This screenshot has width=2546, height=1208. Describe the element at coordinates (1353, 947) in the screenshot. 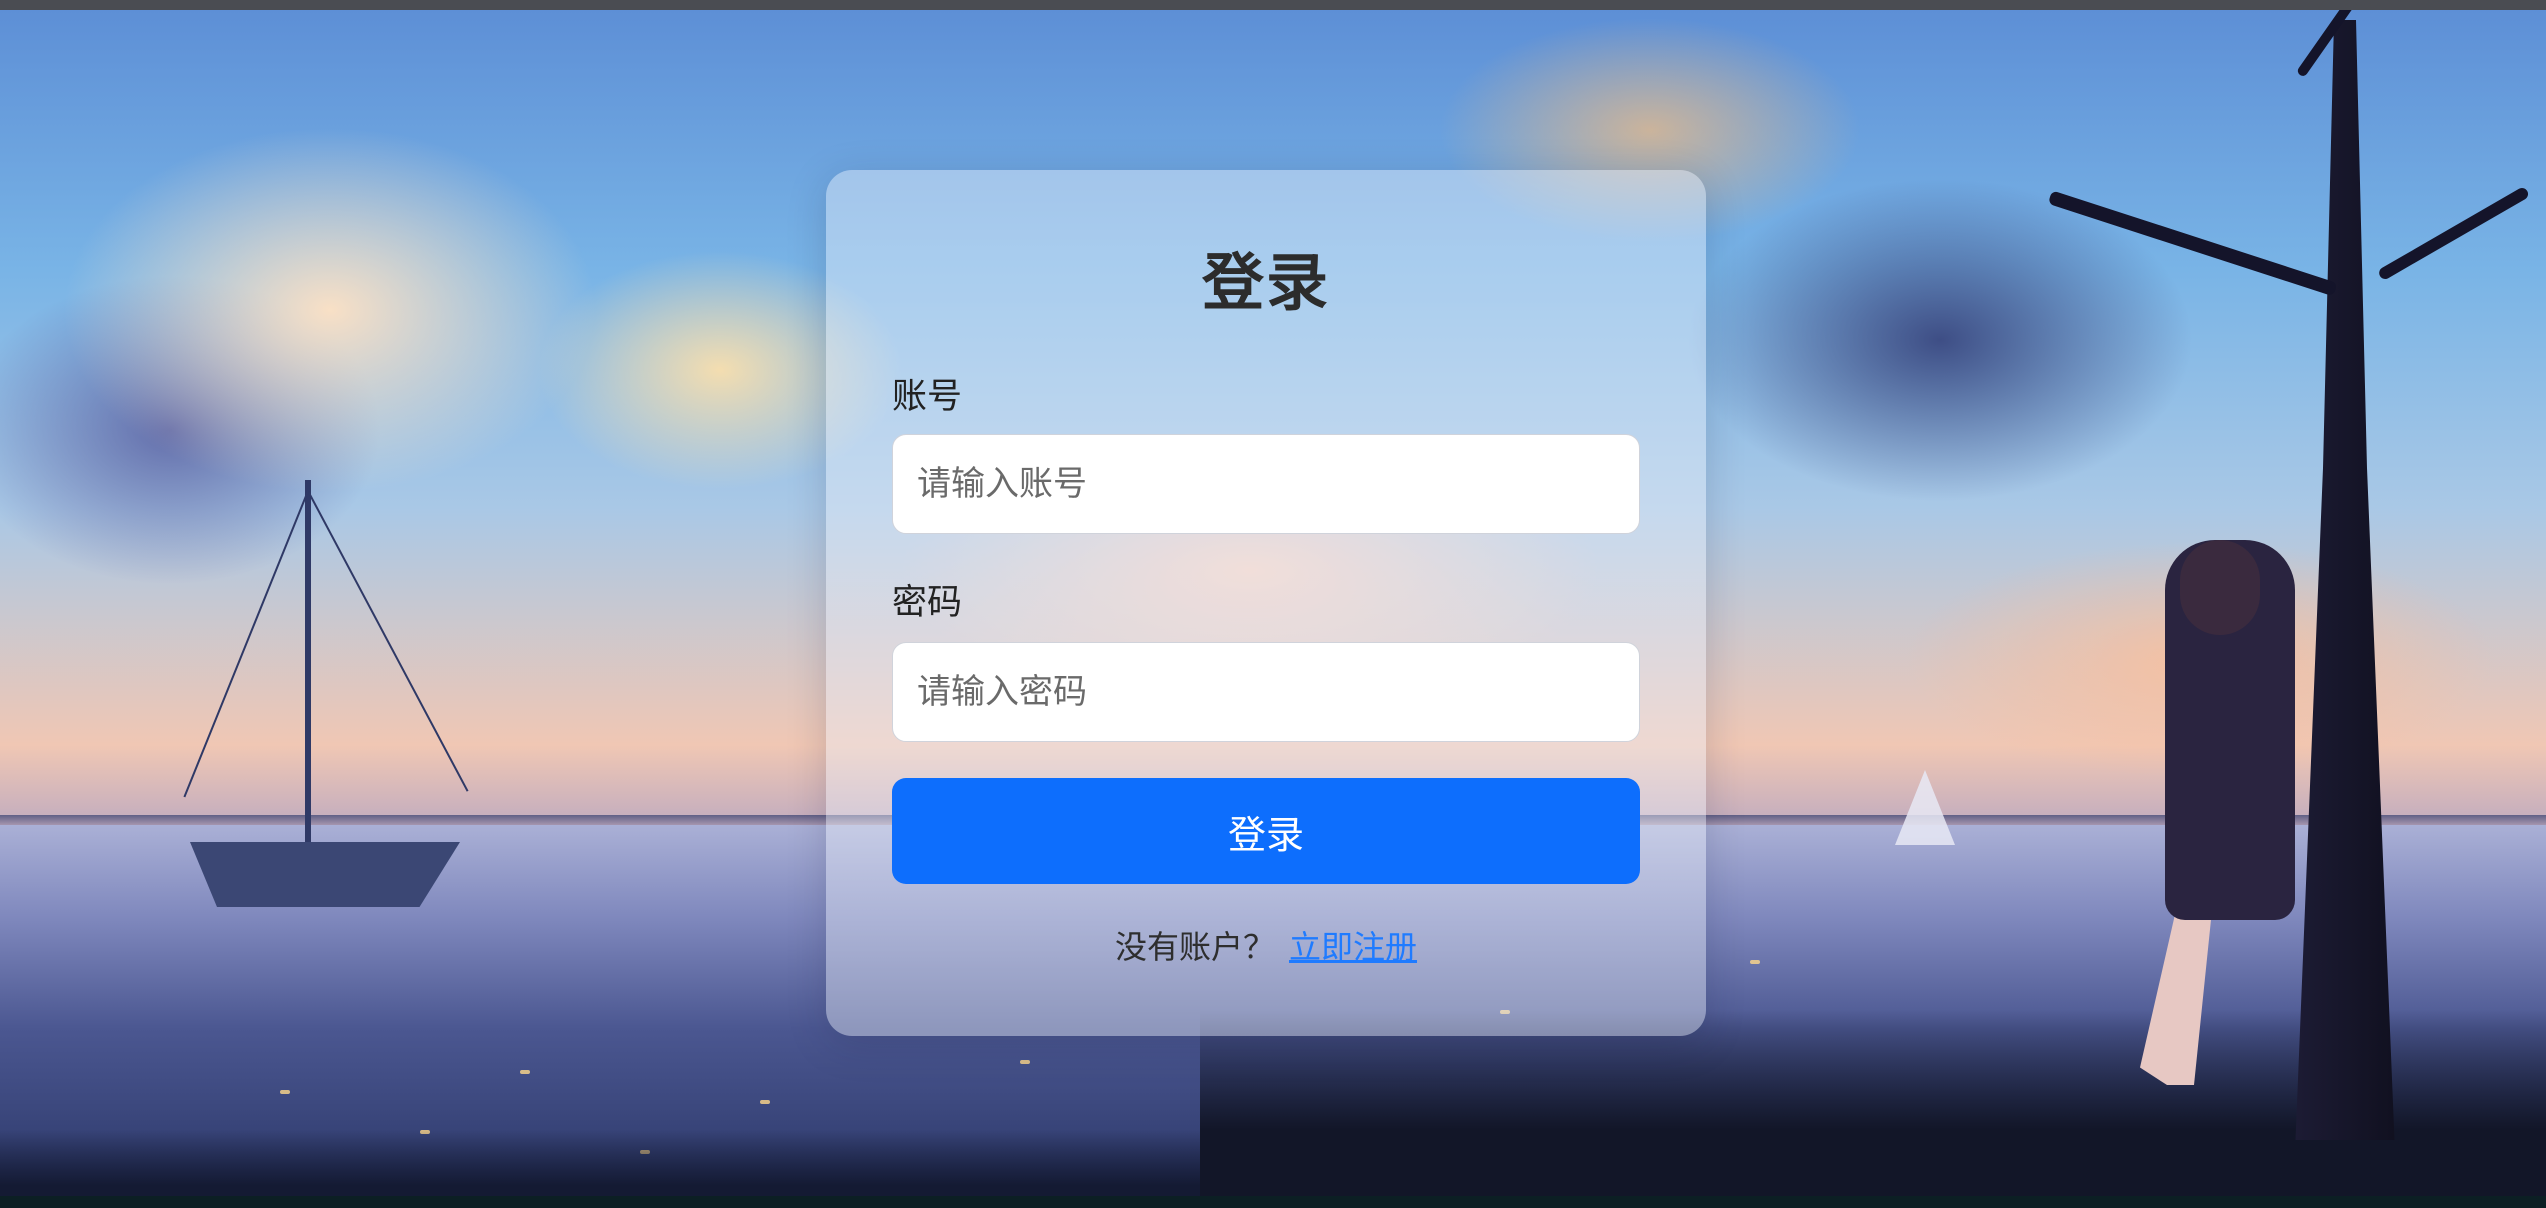

I see `register-link: 立即注册` at that location.